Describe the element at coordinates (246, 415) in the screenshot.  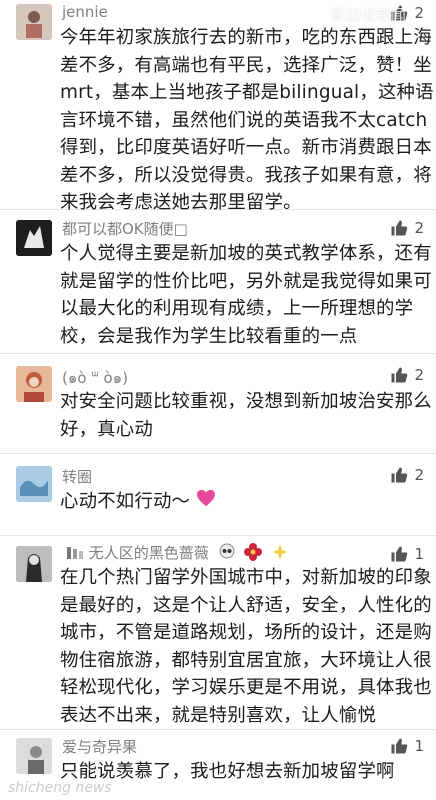
I see `comment-text: 对安全问题比较重视，没想到新加坡治安那么 好，真心动` at that location.